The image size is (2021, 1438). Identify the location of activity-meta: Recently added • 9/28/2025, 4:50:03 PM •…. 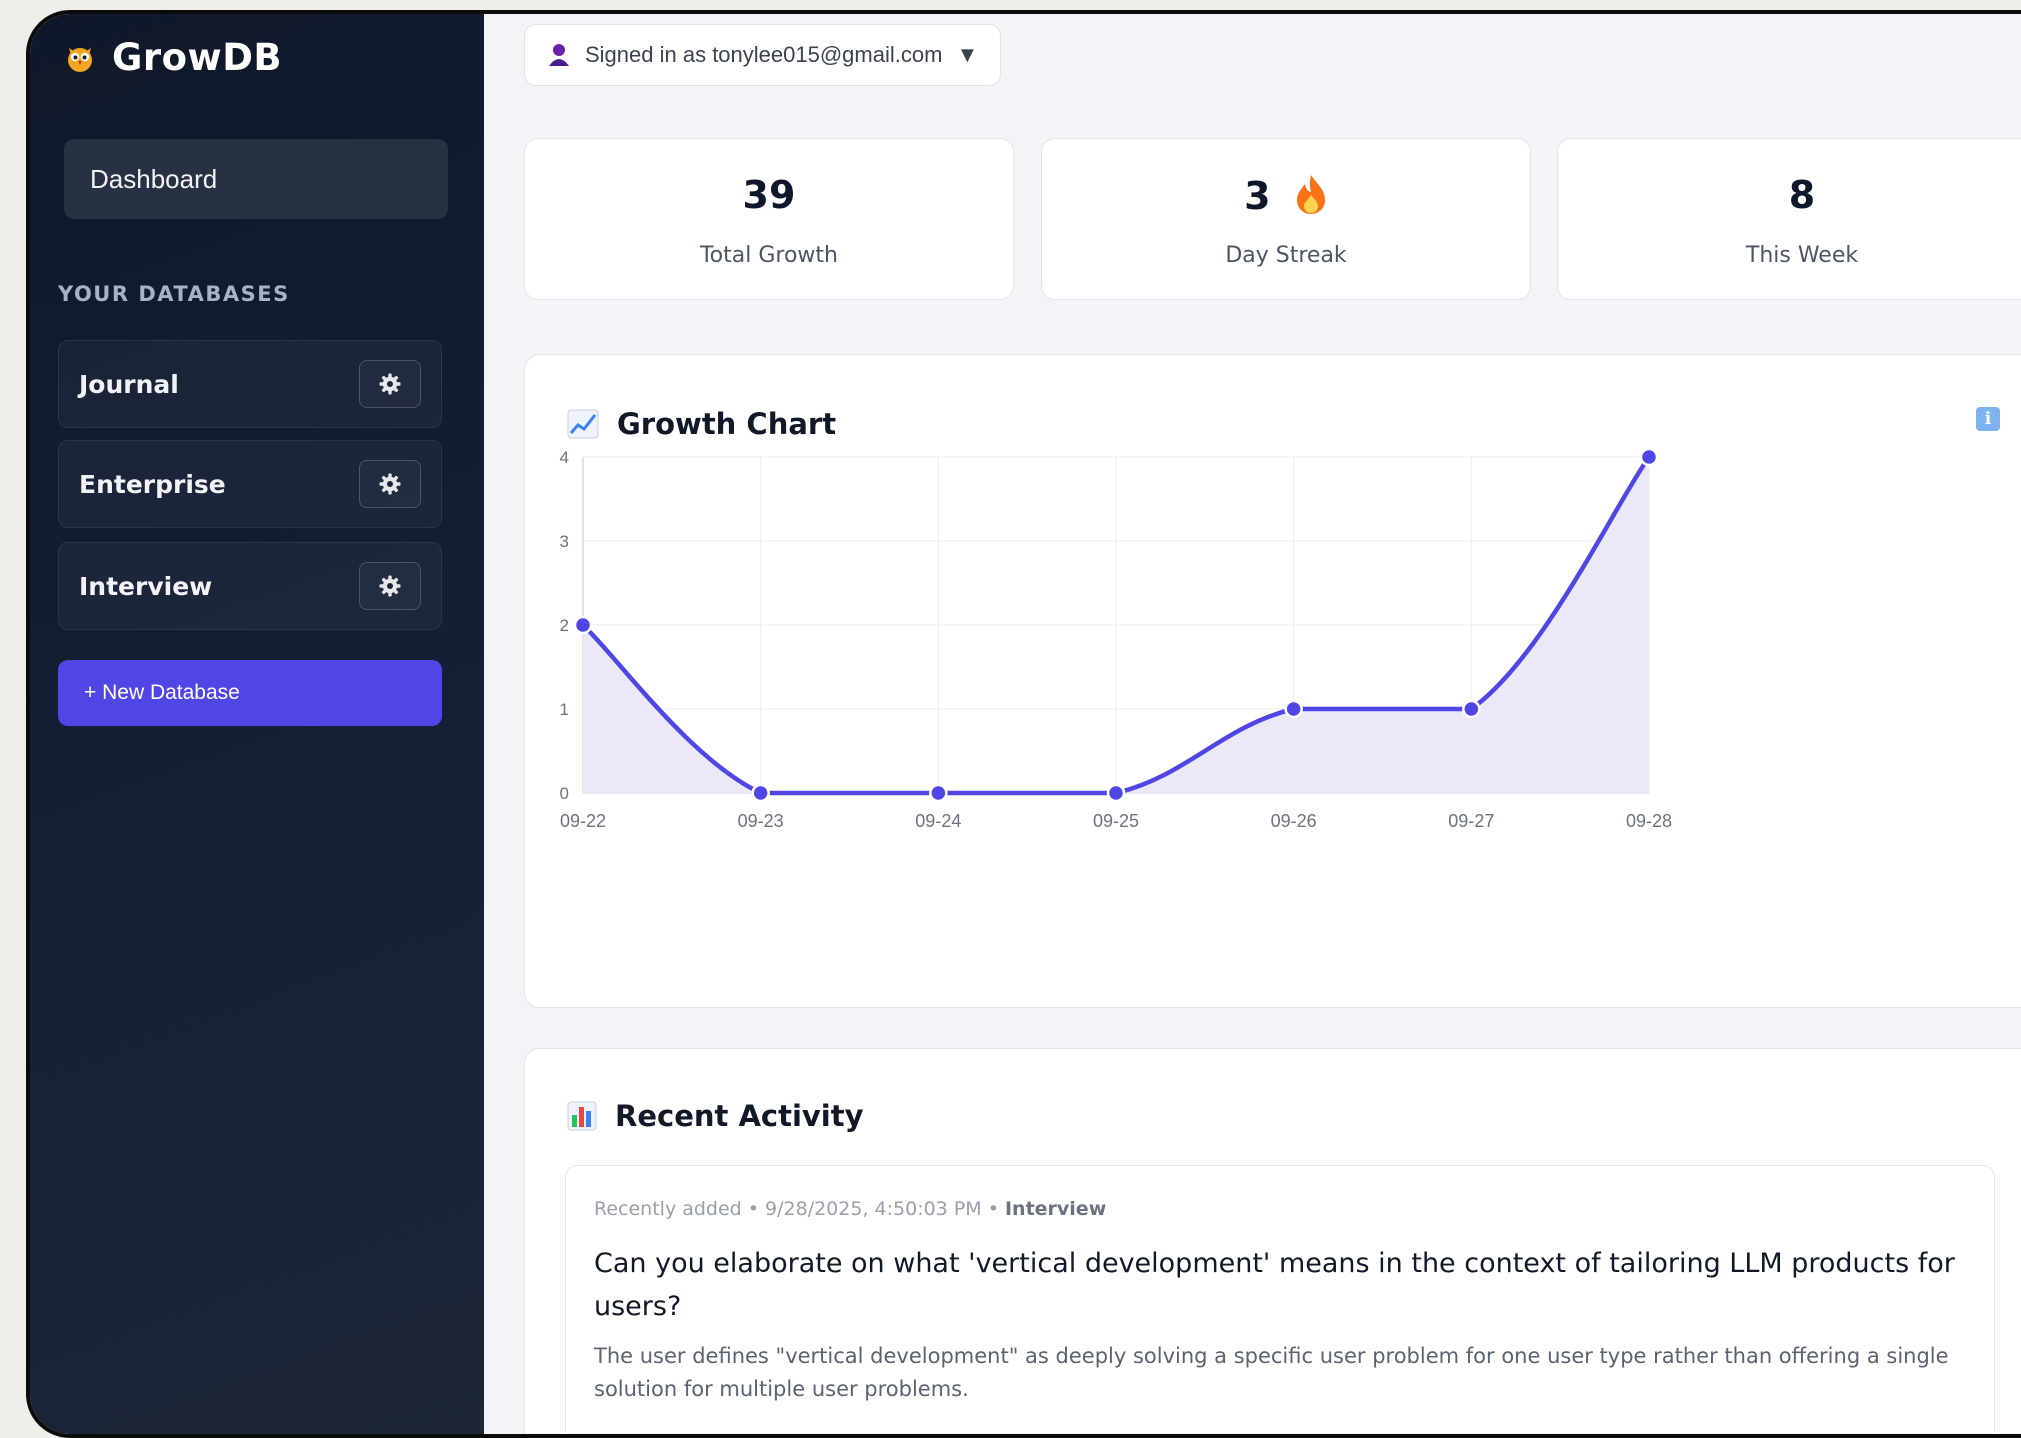
(850, 1209).